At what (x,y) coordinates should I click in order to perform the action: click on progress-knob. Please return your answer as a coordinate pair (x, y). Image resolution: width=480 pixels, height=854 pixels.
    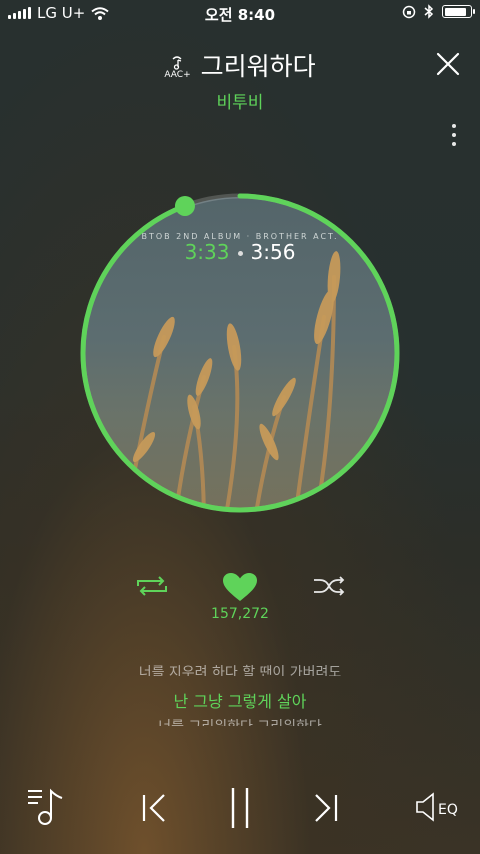
    Looking at the image, I should click on (184, 205).